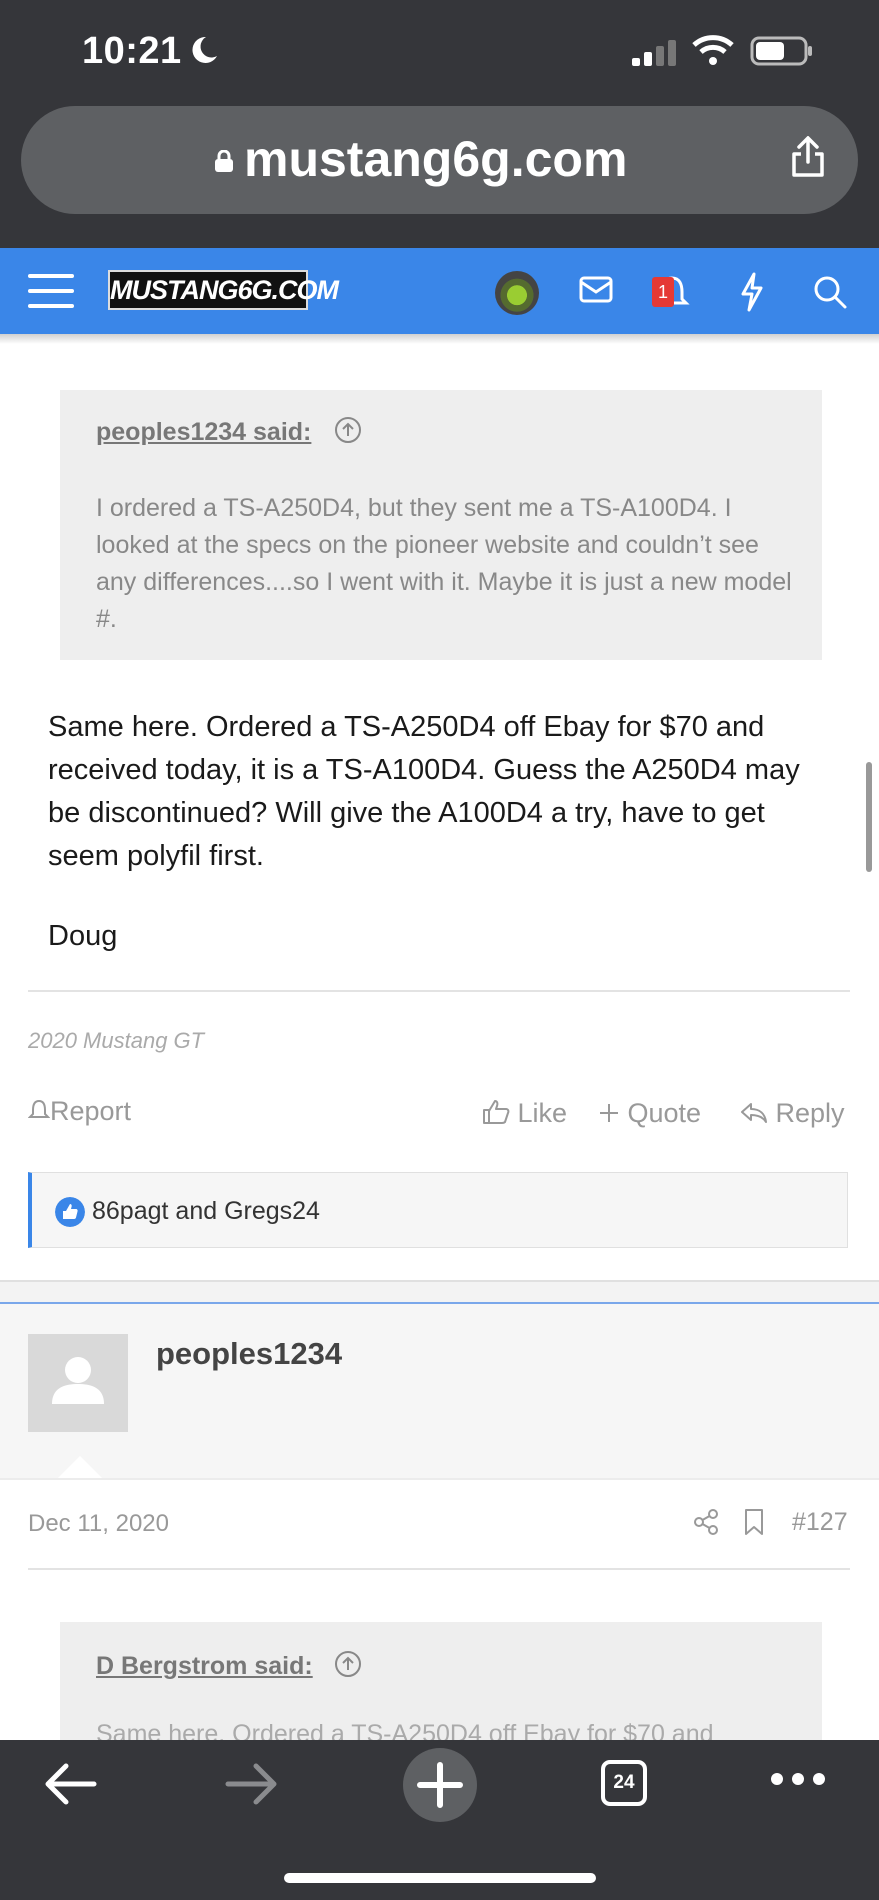 This screenshot has height=1900, width=879. Describe the element at coordinates (249, 1354) in the screenshot. I see `post-username: peoples1234` at that location.